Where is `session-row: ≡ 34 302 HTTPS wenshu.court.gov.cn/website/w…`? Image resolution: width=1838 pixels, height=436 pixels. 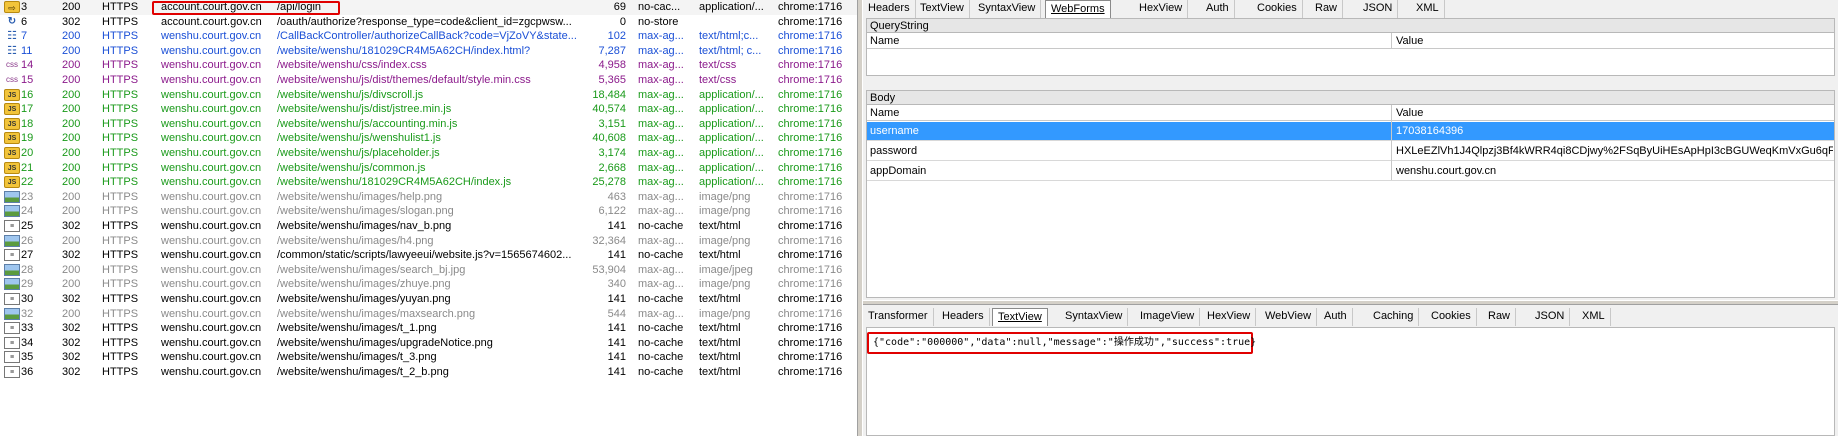
session-row: ≡ 34 302 HTTPS wenshu.court.gov.cn/website/w… is located at coordinates (428, 343).